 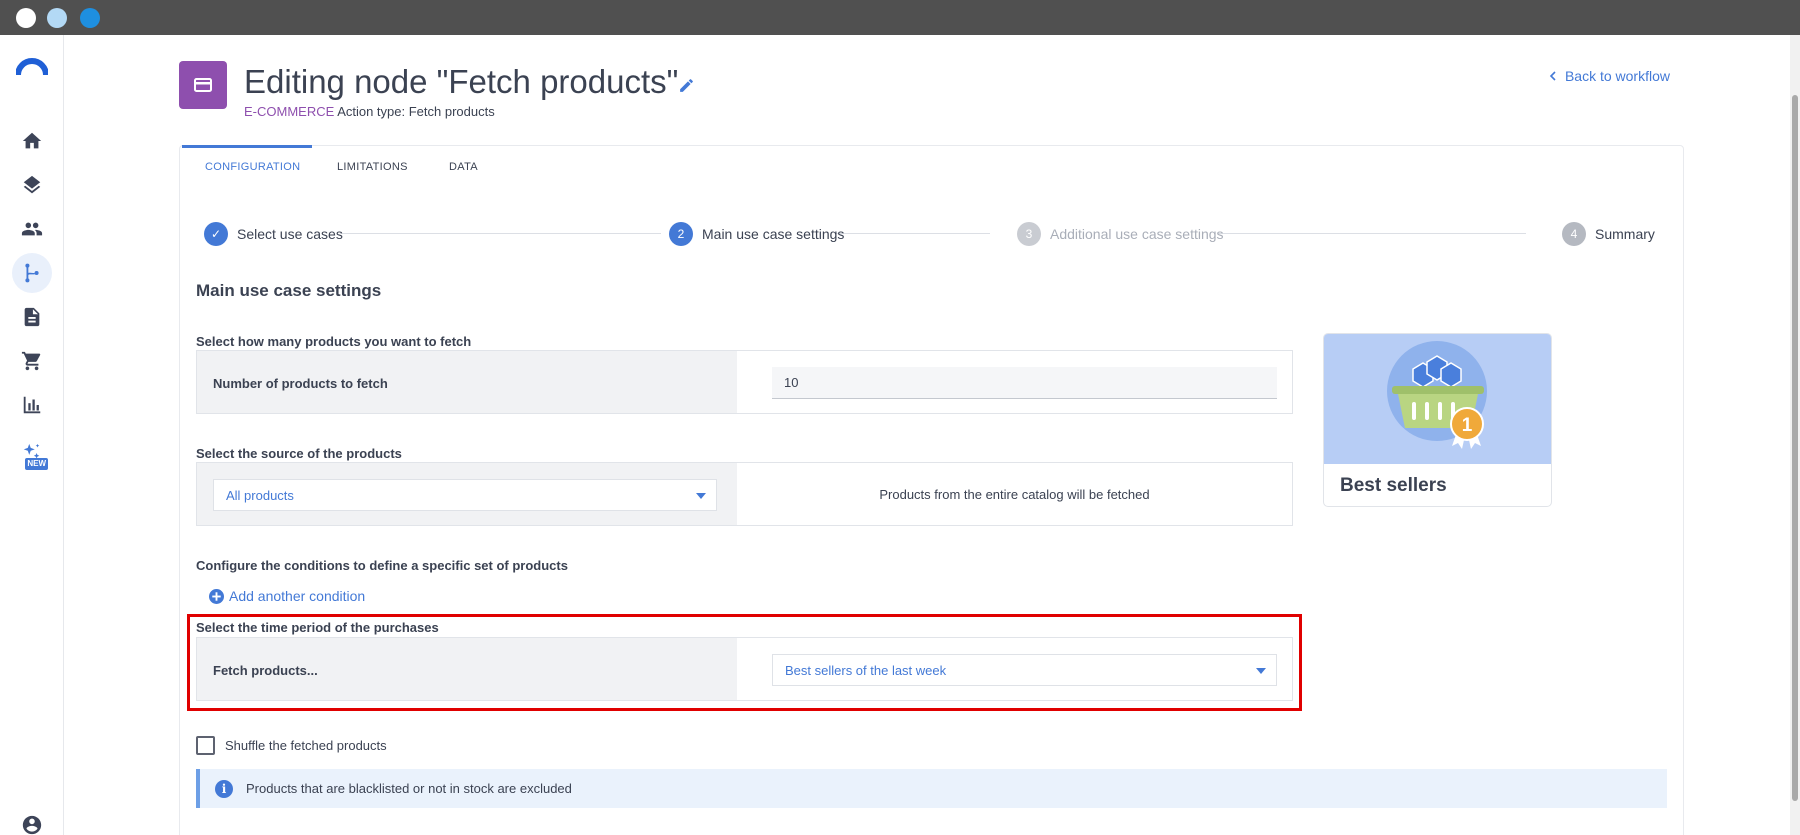 I want to click on sidebar-item-ai: NEW, so click(x=32, y=453).